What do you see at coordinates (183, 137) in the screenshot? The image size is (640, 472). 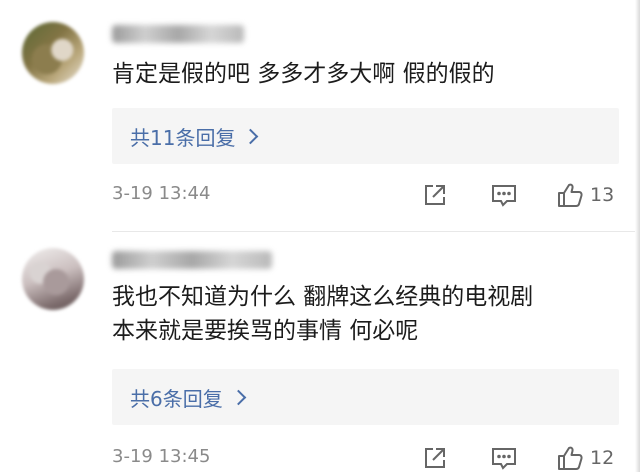 I see `replies-label: 共11条回复` at bounding box center [183, 137].